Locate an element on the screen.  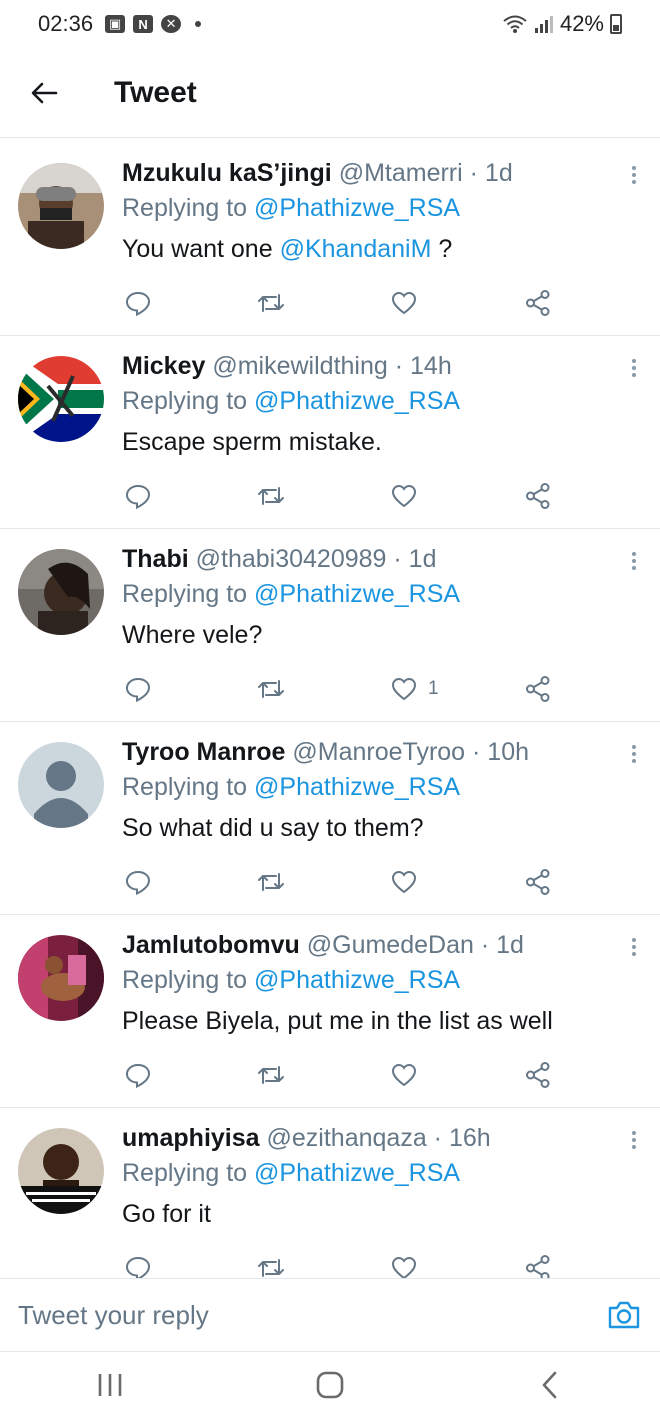
author-name: Mzukulu kaS’jingi is located at coordinates (227, 173).